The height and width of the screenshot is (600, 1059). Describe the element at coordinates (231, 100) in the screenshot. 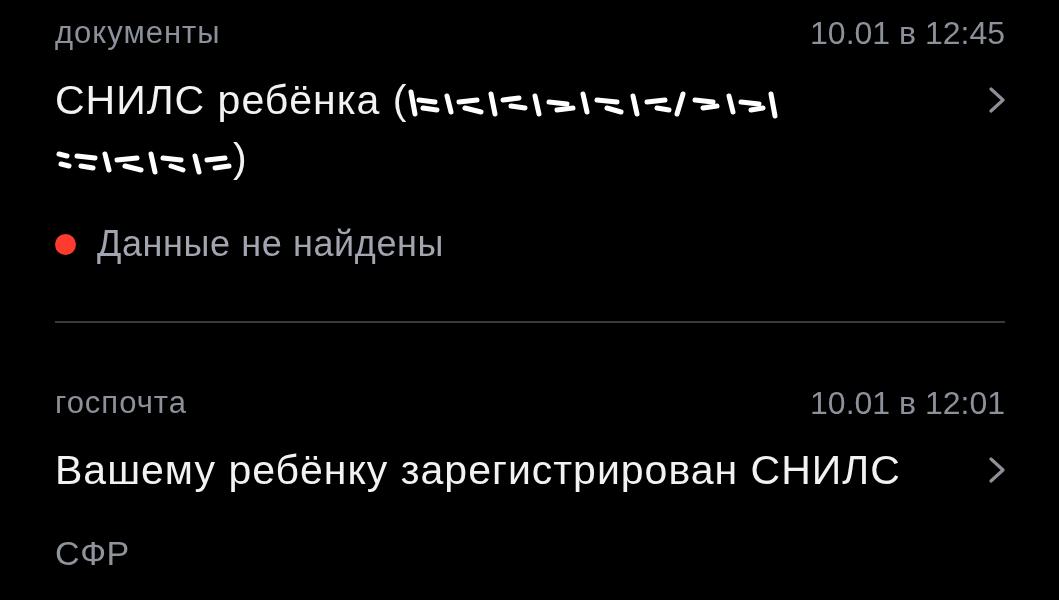

I see `message-title: СНИЛС ребёнка (` at that location.